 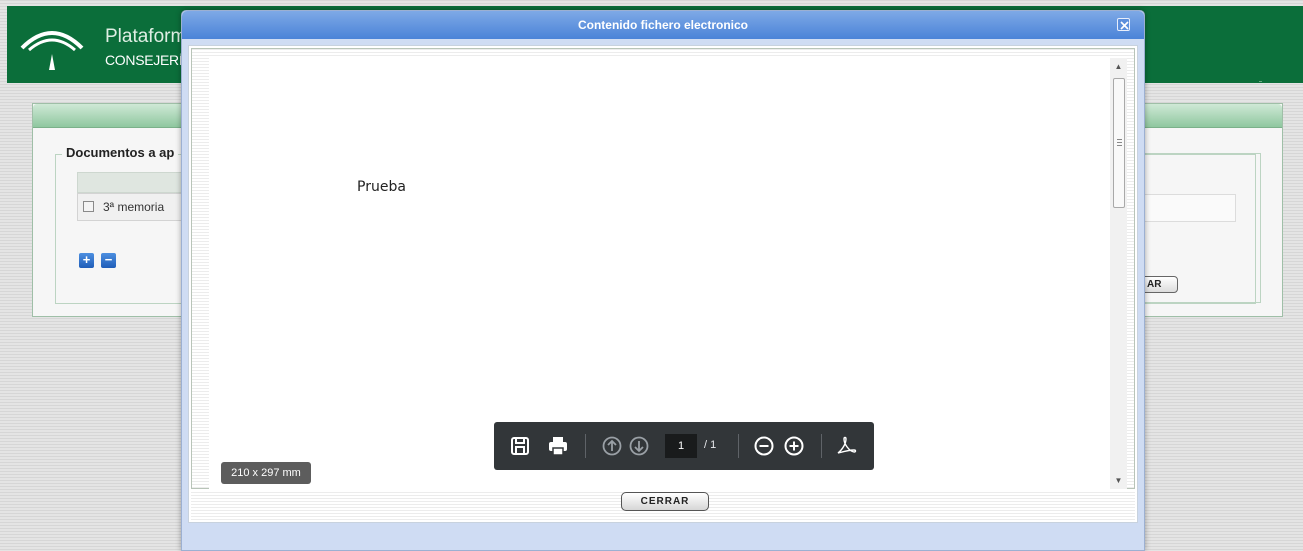 I want to click on table-row: 3ª memoria, so click(x=132, y=207).